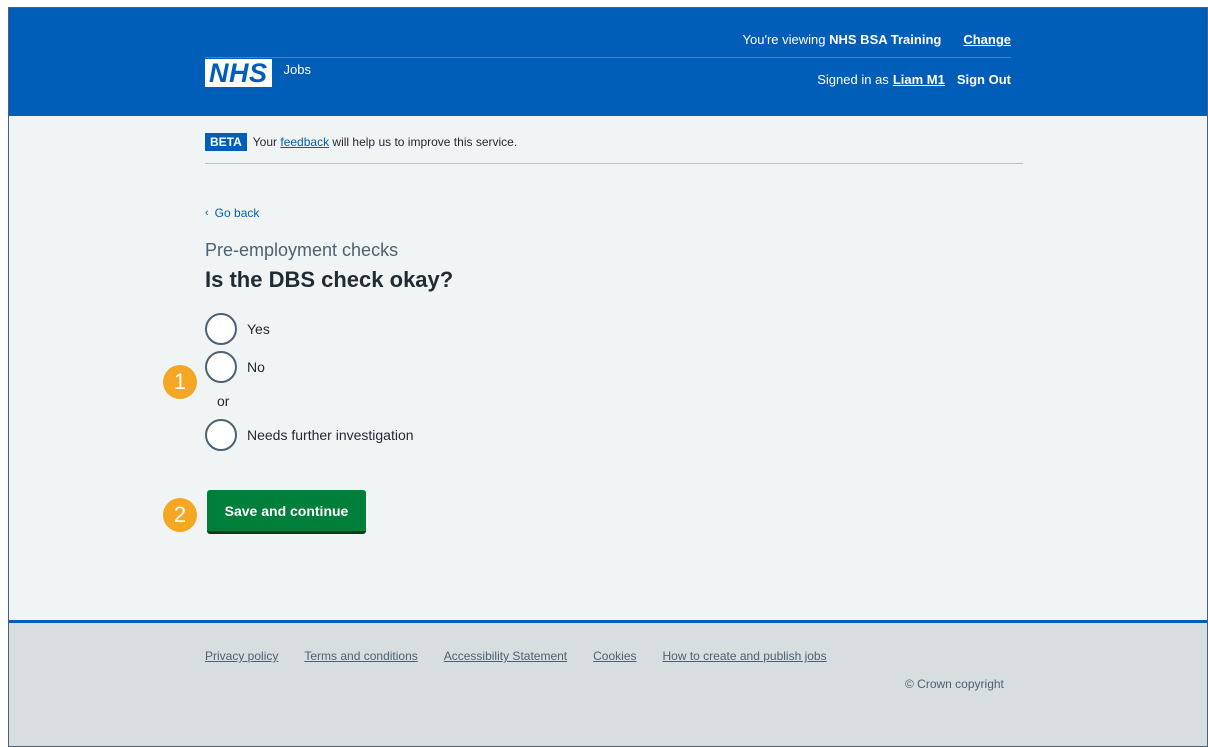 This screenshot has height=747, width=1208. What do you see at coordinates (207, 213) in the screenshot?
I see `chevron-left-icon: ‹` at bounding box center [207, 213].